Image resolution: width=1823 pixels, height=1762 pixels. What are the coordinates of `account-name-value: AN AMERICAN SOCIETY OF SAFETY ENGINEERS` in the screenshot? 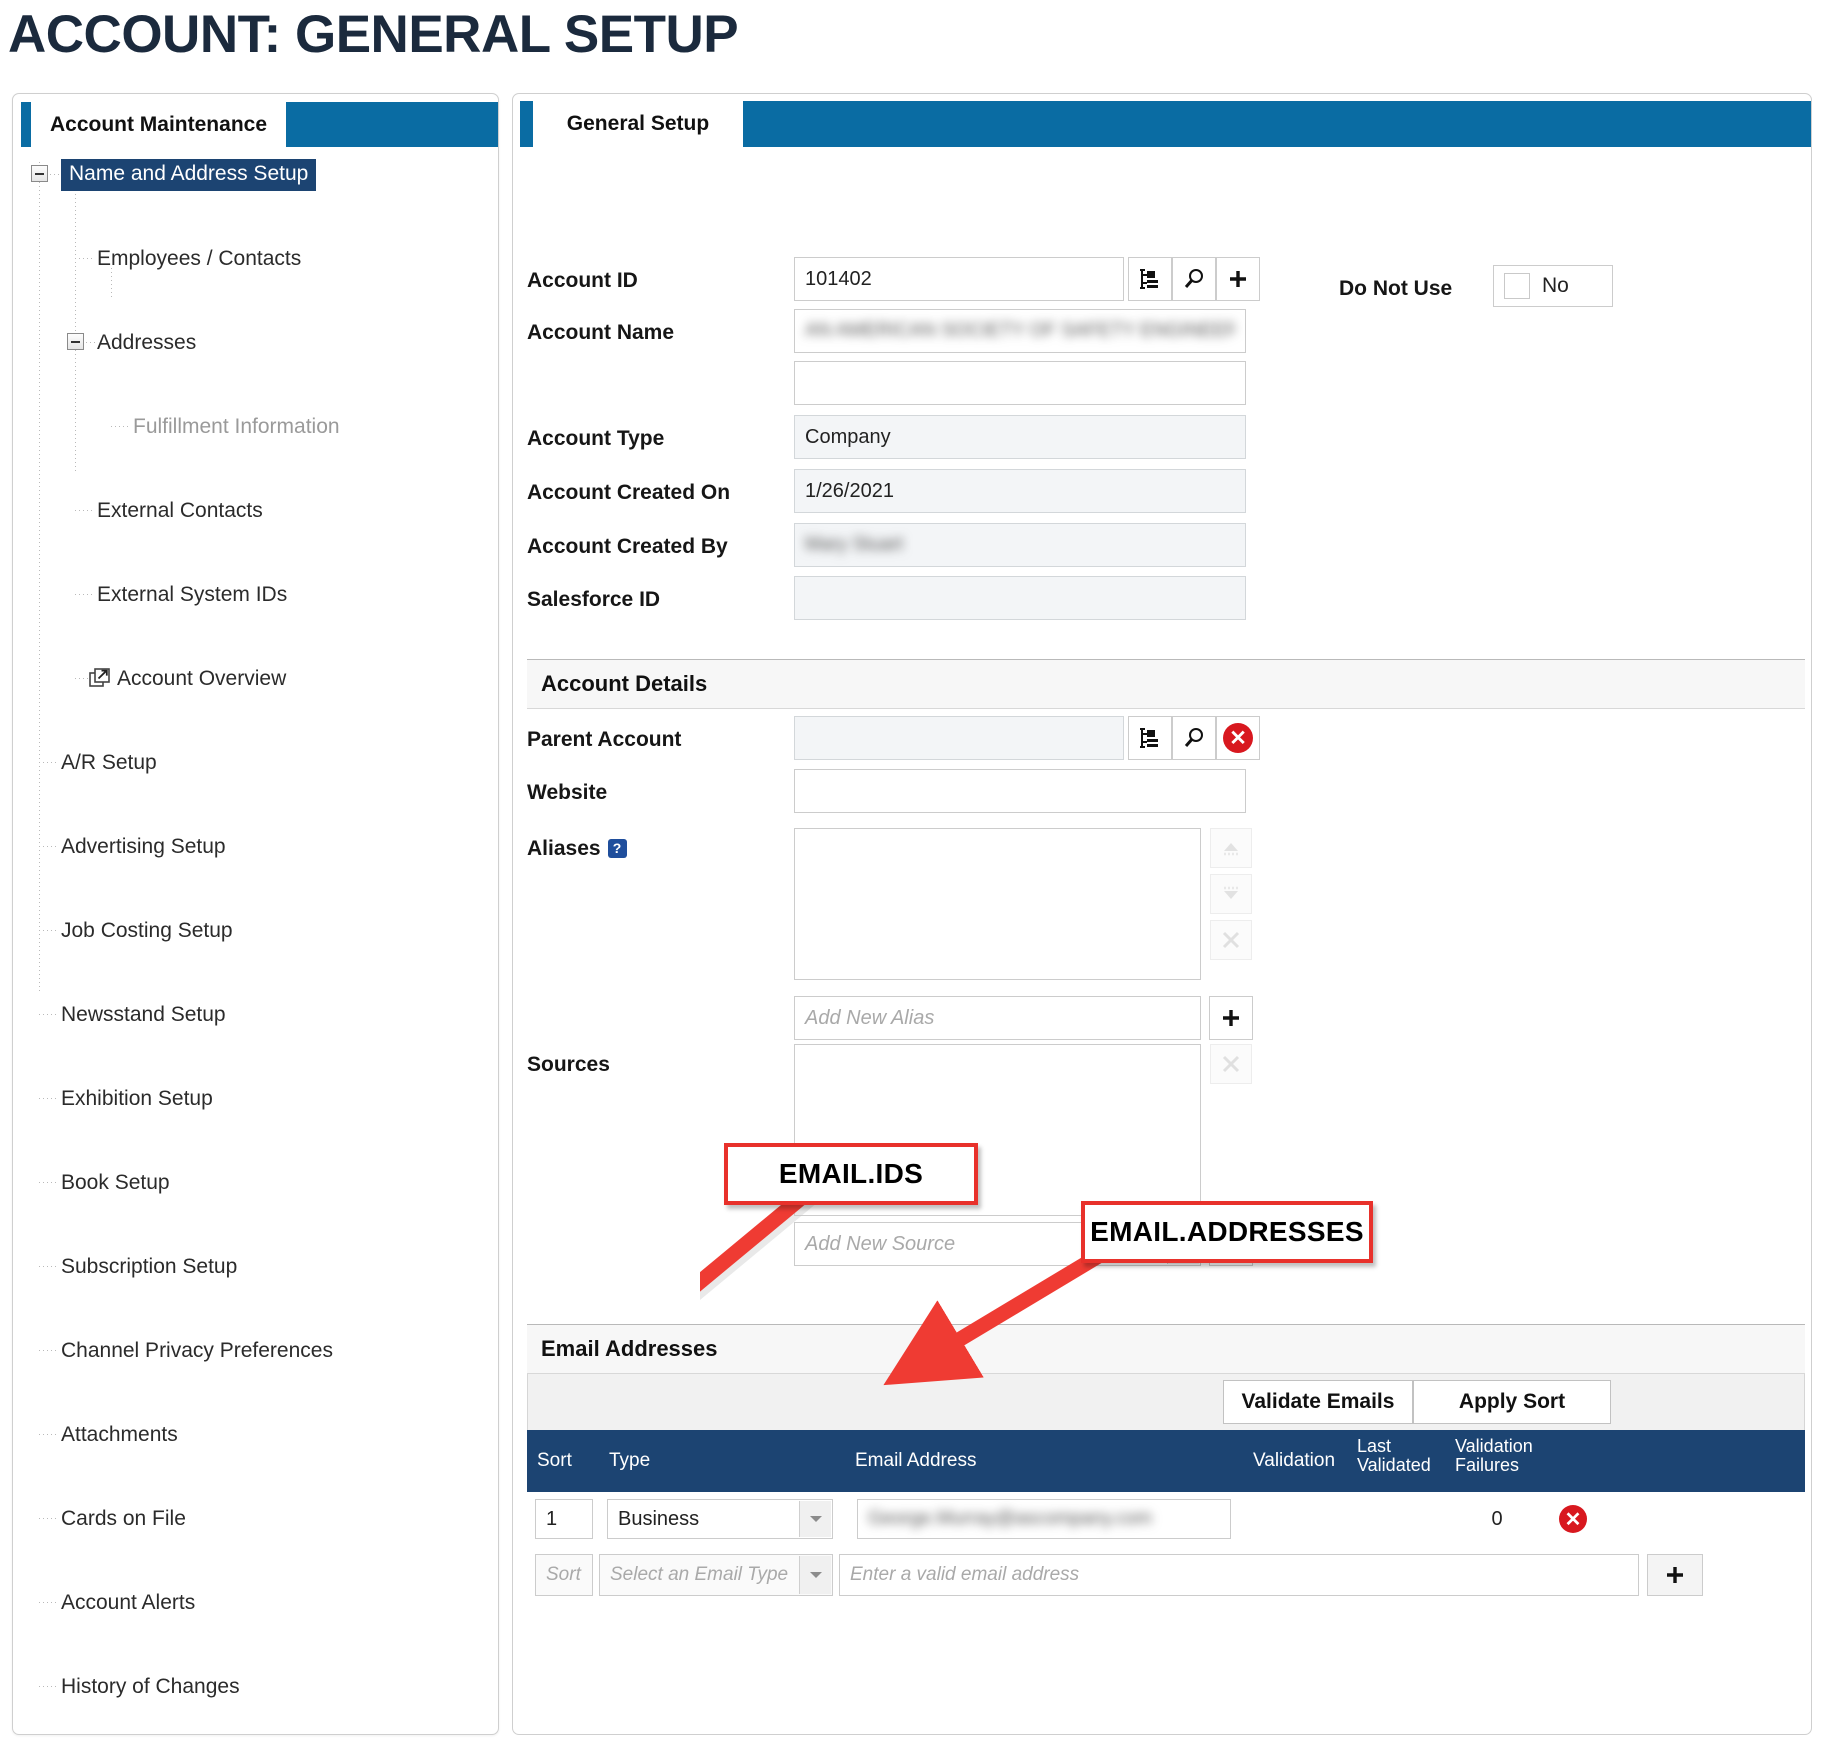 It's located at (1020, 330).